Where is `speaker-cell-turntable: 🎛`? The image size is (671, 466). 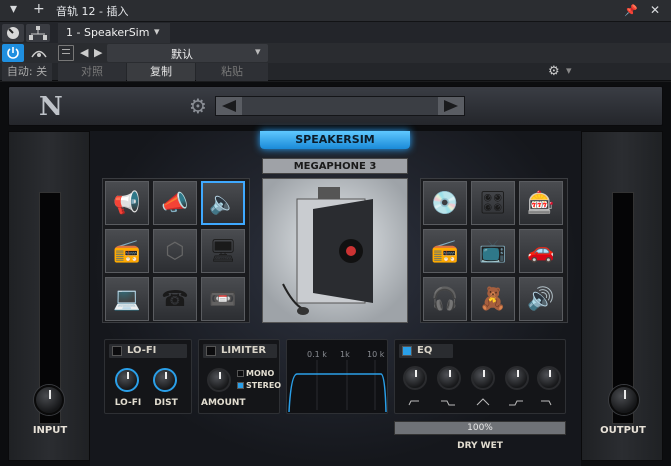 speaker-cell-turntable: 🎛 is located at coordinates (493, 203).